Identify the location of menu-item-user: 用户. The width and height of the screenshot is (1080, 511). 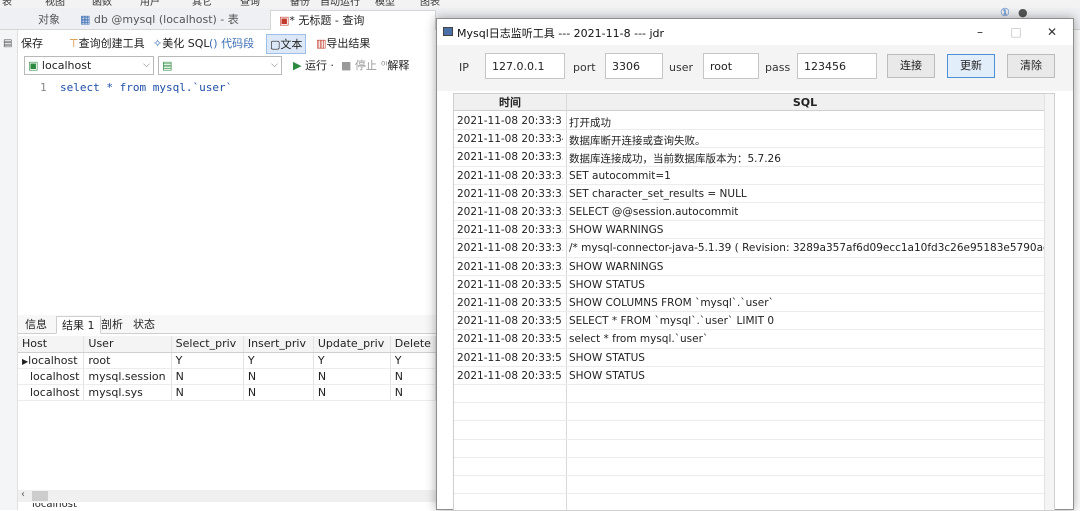
(150, 4).